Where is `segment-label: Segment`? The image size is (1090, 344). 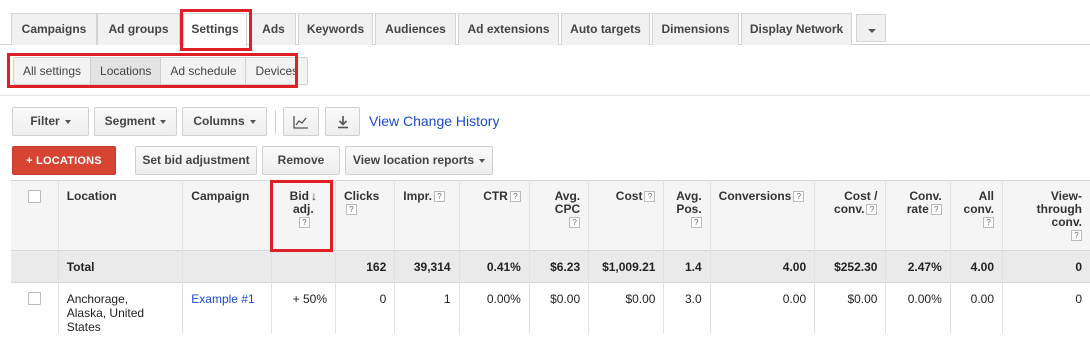 segment-label: Segment is located at coordinates (130, 121).